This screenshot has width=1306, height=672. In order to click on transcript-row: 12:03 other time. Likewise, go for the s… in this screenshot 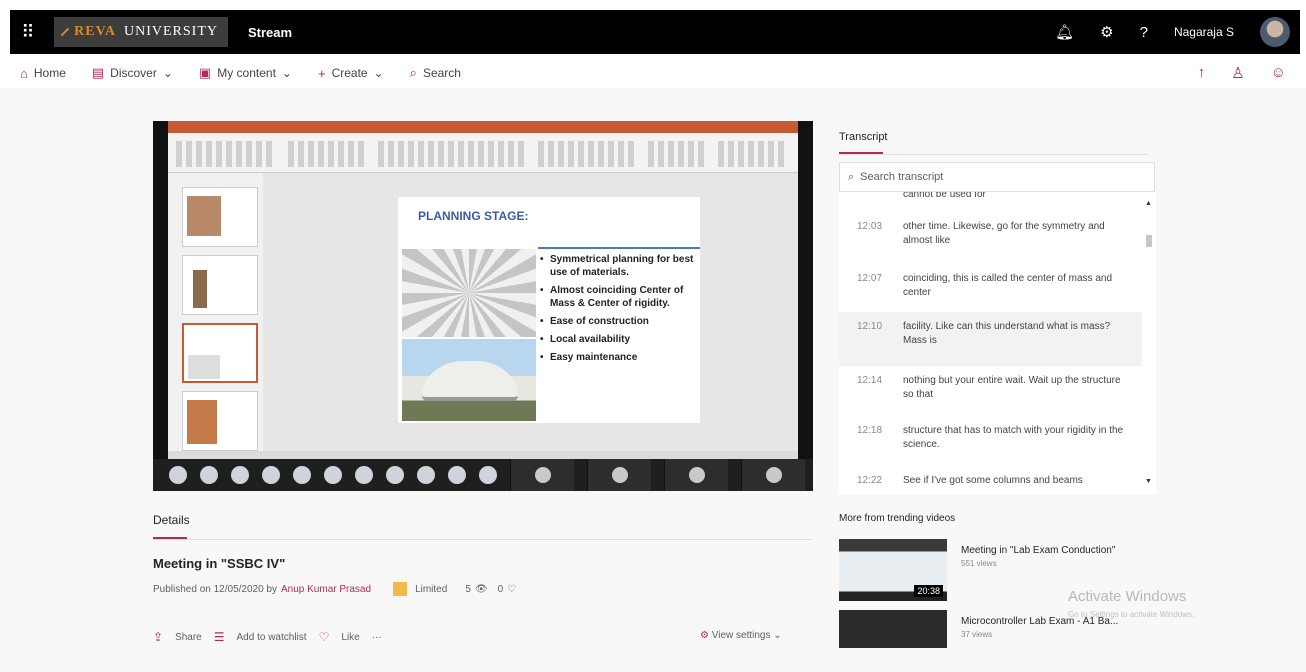, I will do `click(990, 234)`.